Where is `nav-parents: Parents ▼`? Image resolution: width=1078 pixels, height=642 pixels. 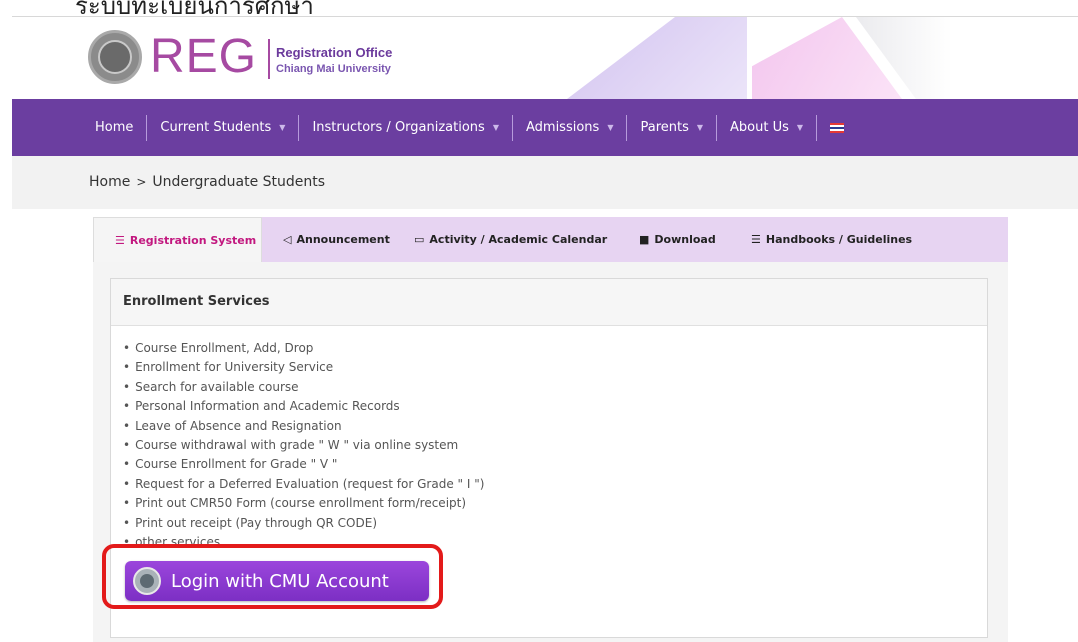 nav-parents: Parents ▼ is located at coordinates (671, 127).